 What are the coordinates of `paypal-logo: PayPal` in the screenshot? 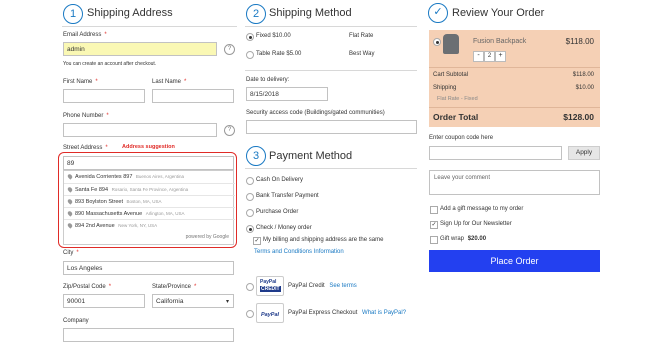 It's located at (270, 313).